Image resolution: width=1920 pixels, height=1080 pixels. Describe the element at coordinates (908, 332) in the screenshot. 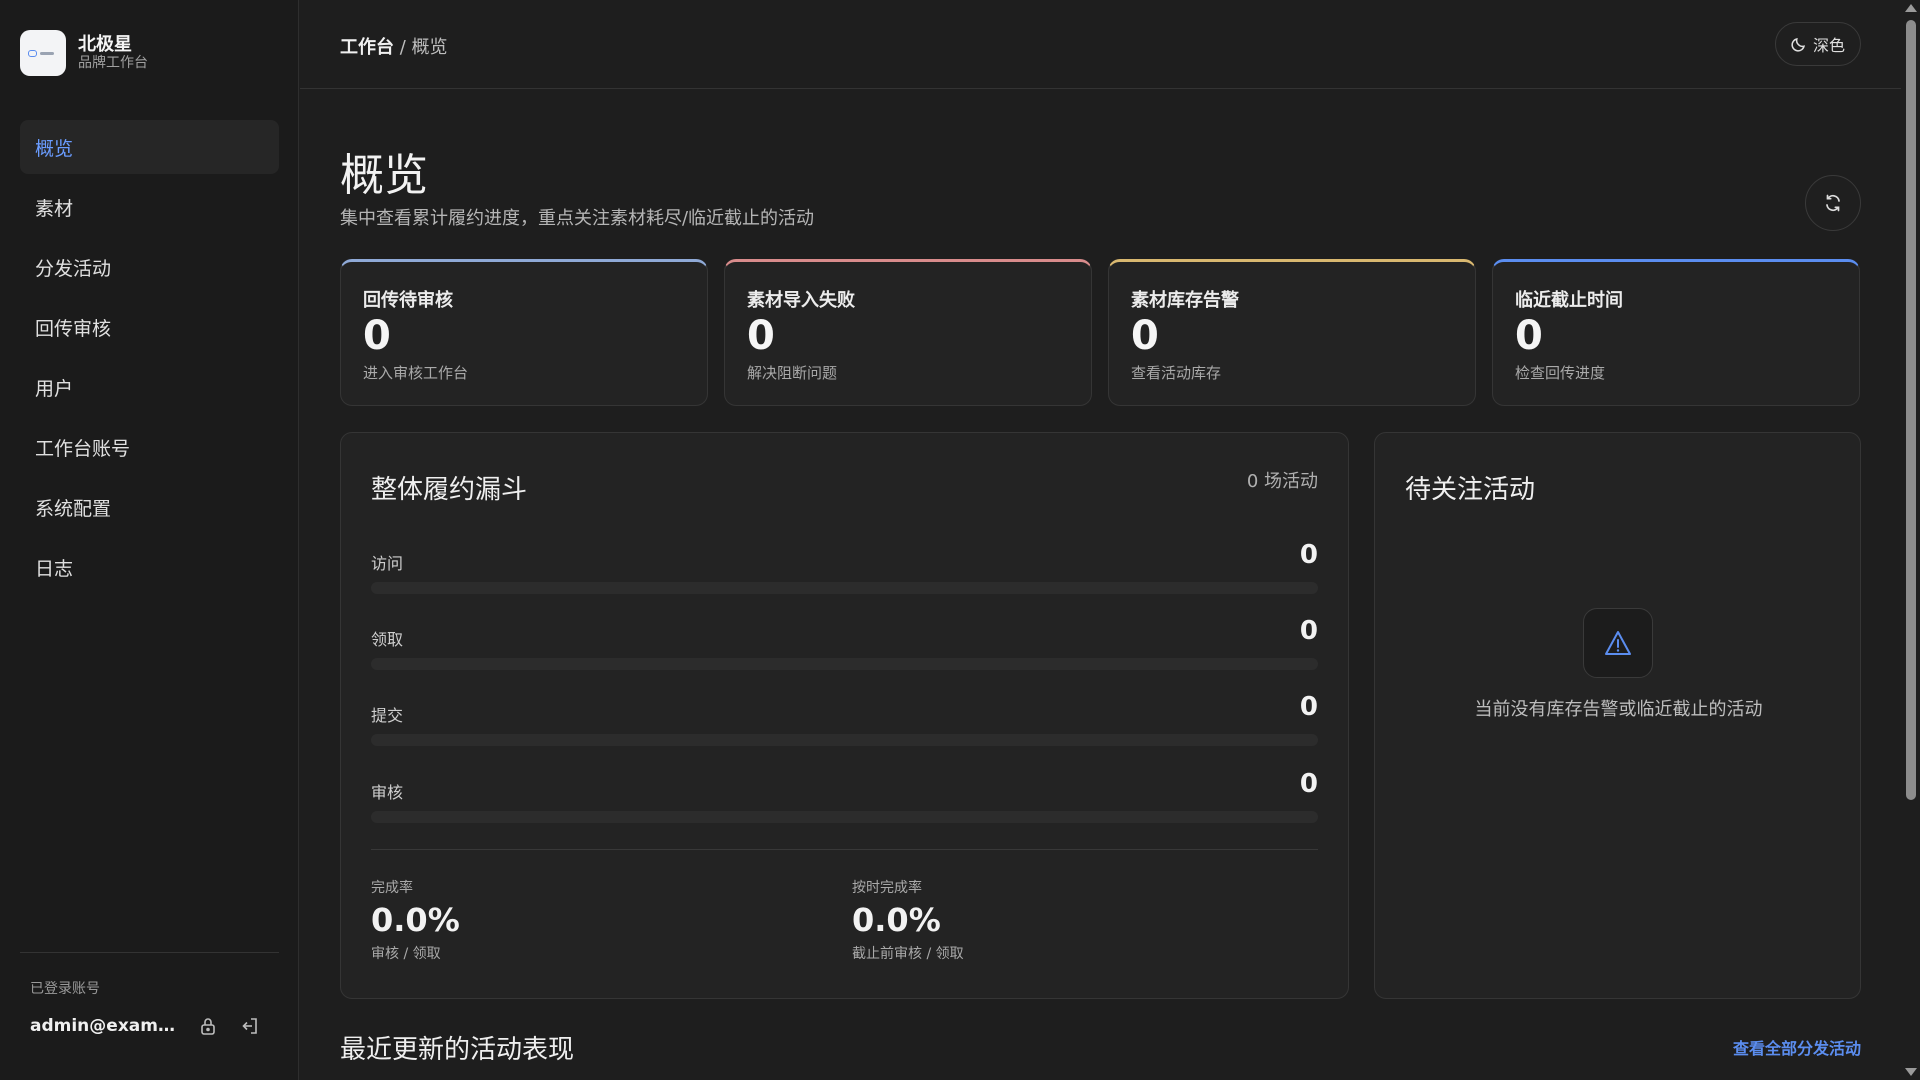

I see `stat-card-import-failed: 素材导入失败 0 解决阻断问题` at that location.